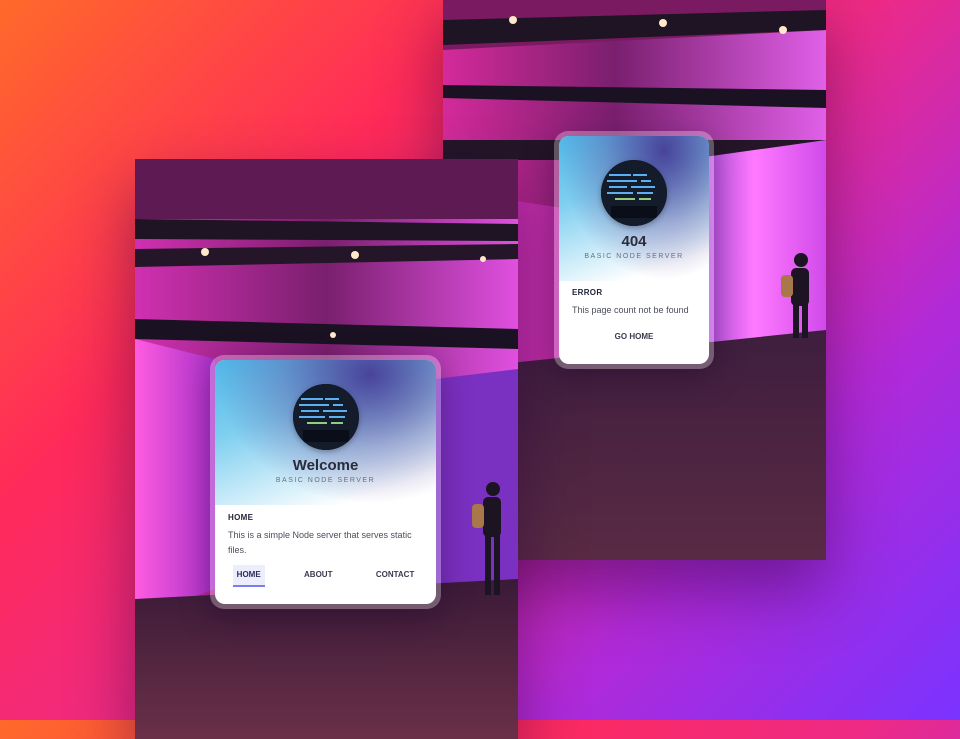 This screenshot has width=960, height=739. I want to click on nav-home: HOME, so click(248, 576).